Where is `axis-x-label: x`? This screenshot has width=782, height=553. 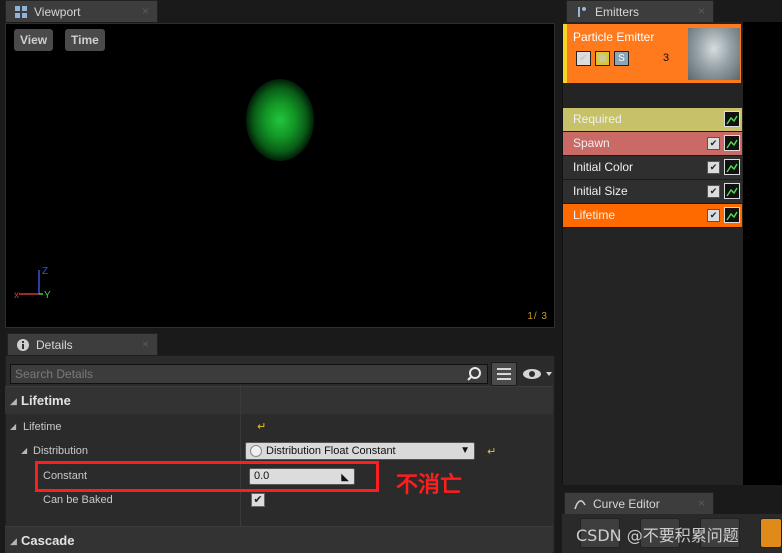
axis-x-label: x is located at coordinates (16, 295).